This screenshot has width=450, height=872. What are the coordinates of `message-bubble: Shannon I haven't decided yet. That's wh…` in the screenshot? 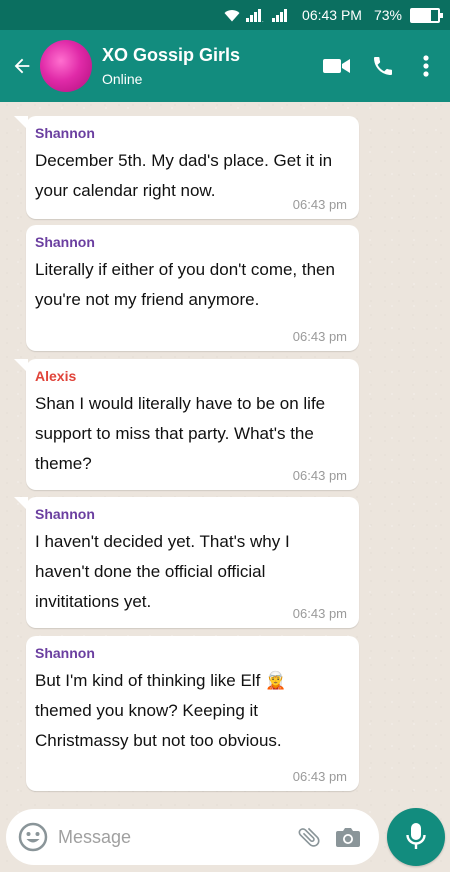 It's located at (186, 562).